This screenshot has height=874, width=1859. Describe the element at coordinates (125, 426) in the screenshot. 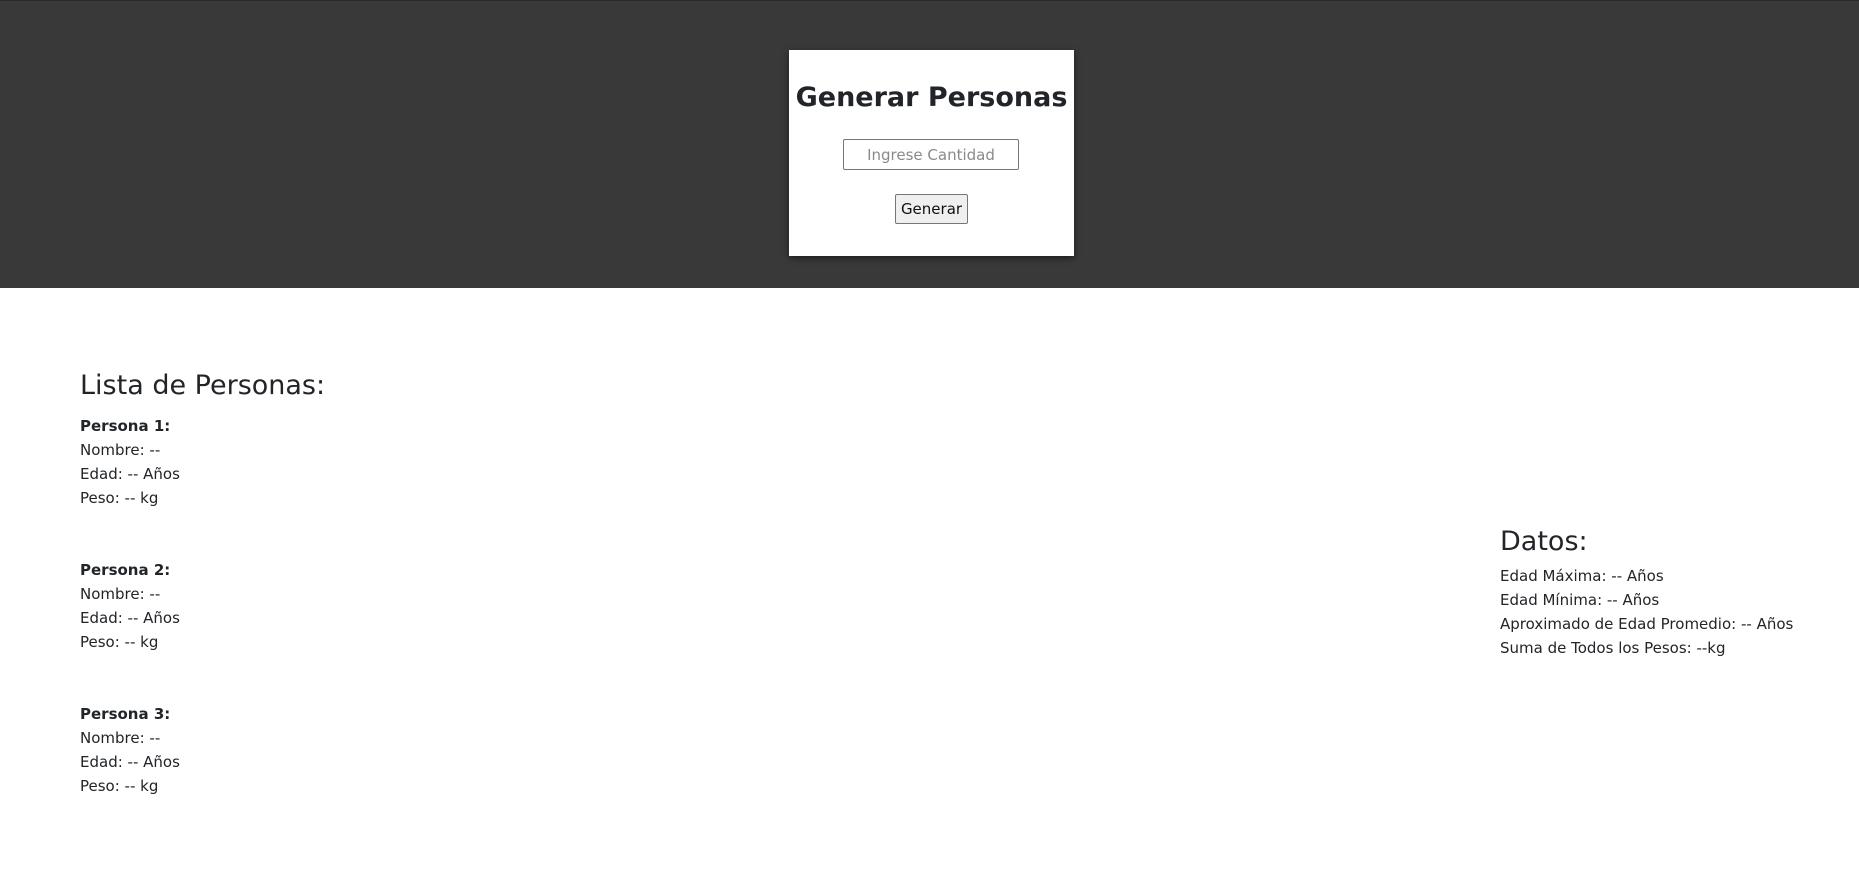

I see `persona-title: Persona 1:` at that location.